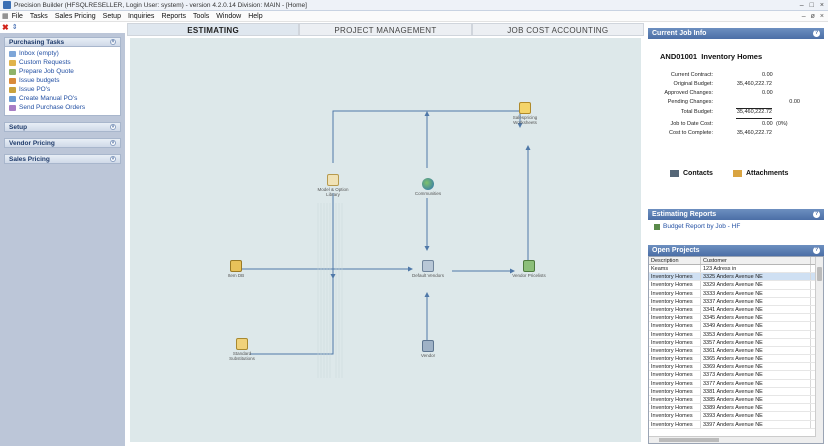 Image resolution: width=828 pixels, height=446 pixels. What do you see at coordinates (736, 383) in the screenshot?
I see `table-row: Inventory Homes 3377 Anders Avenue NE` at bounding box center [736, 383].